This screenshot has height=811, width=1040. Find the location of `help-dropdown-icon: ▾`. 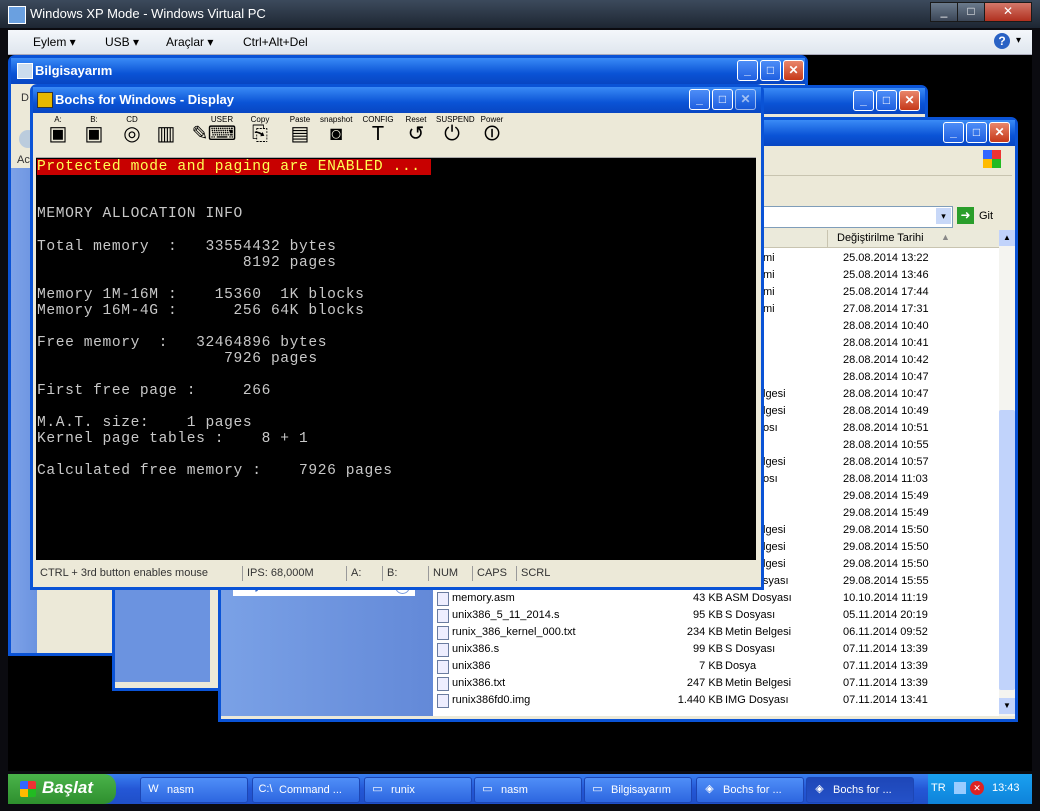

help-dropdown-icon: ▾ is located at coordinates (1018, 40).